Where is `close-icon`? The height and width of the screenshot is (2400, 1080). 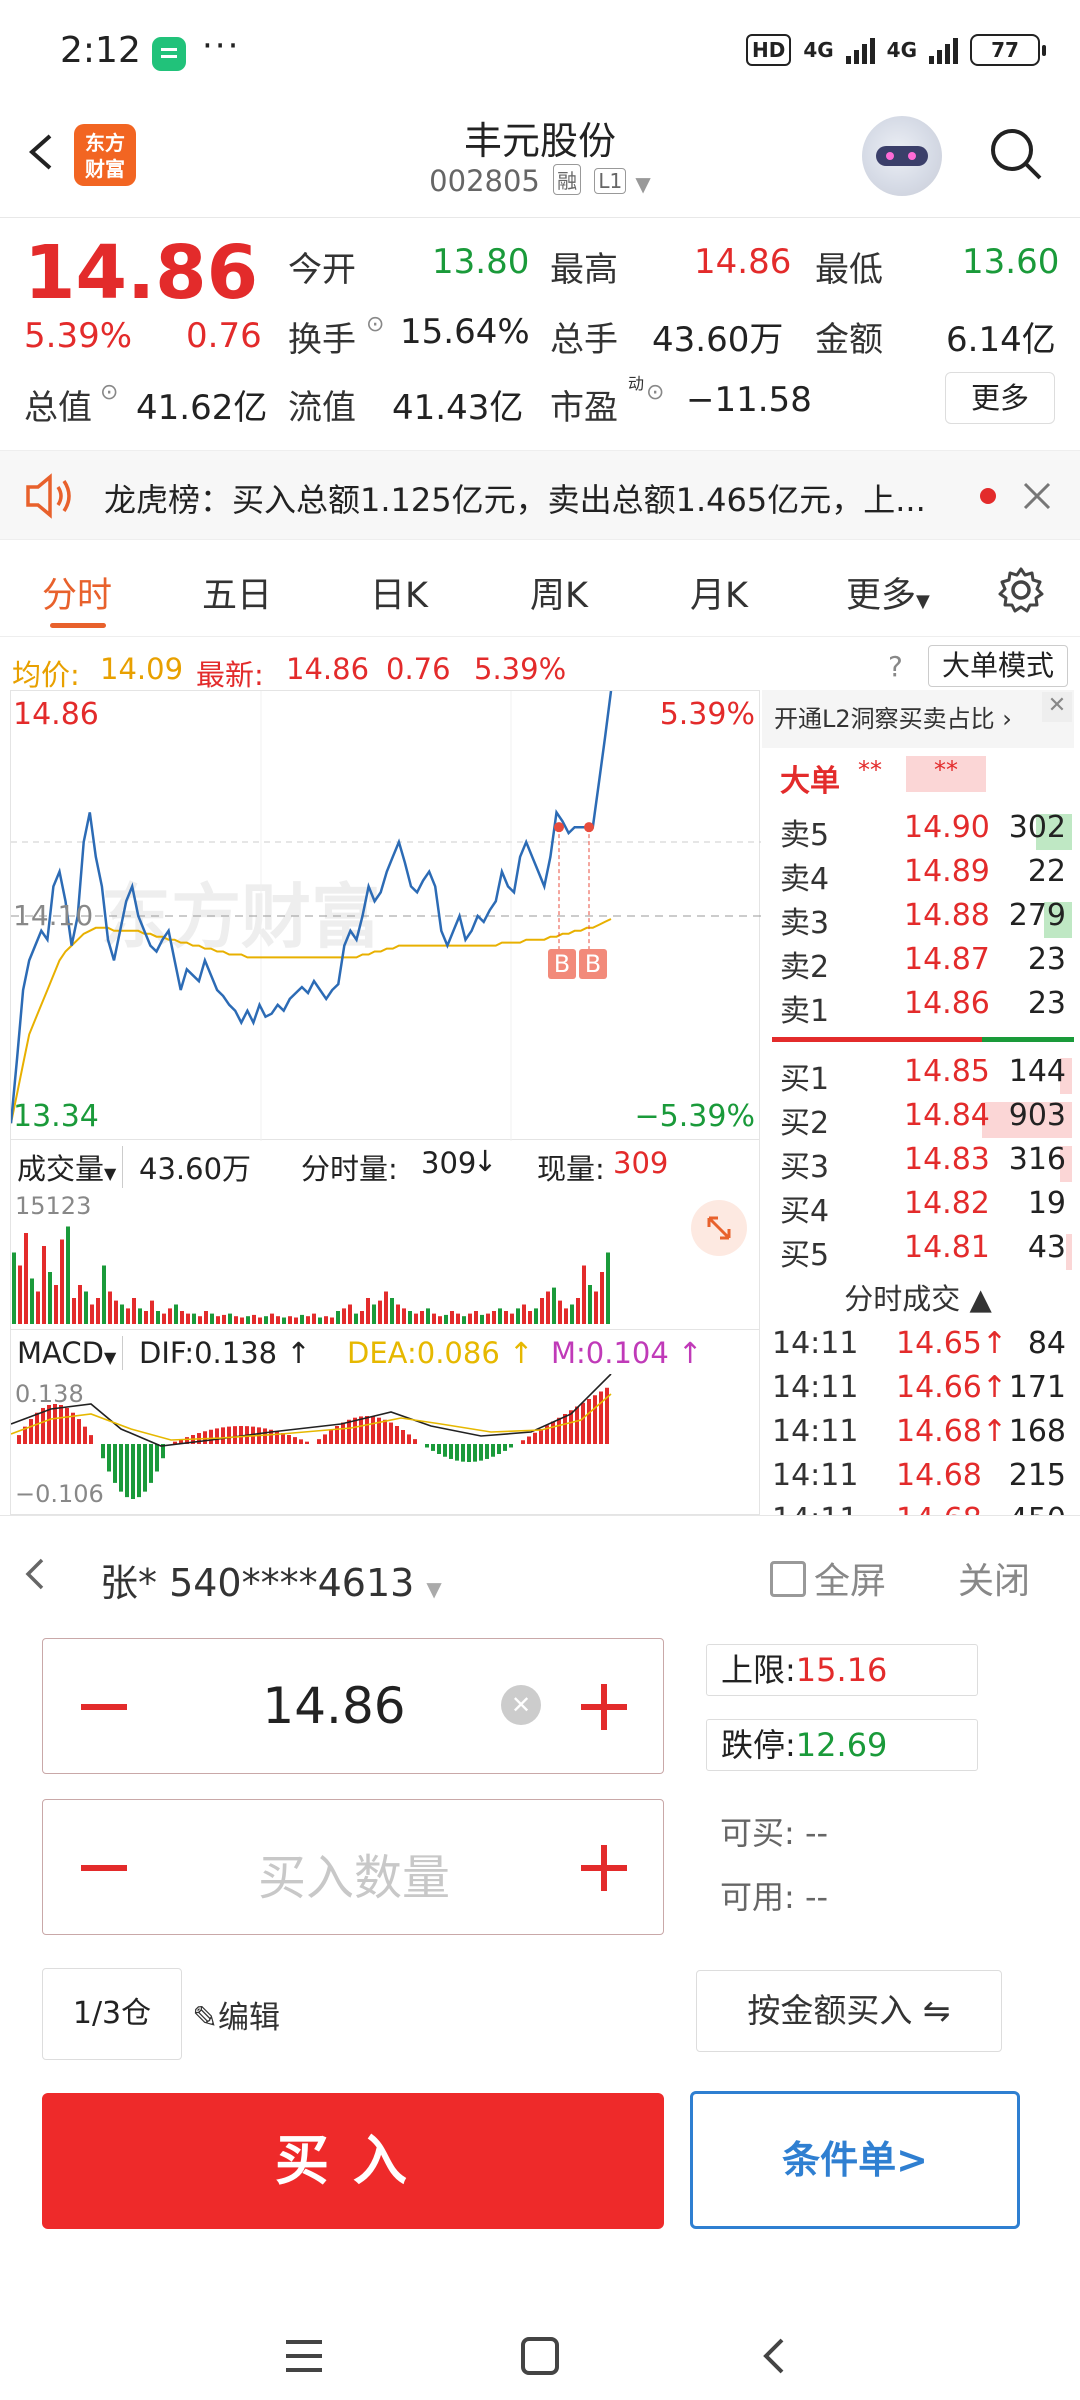 close-icon is located at coordinates (1037, 496).